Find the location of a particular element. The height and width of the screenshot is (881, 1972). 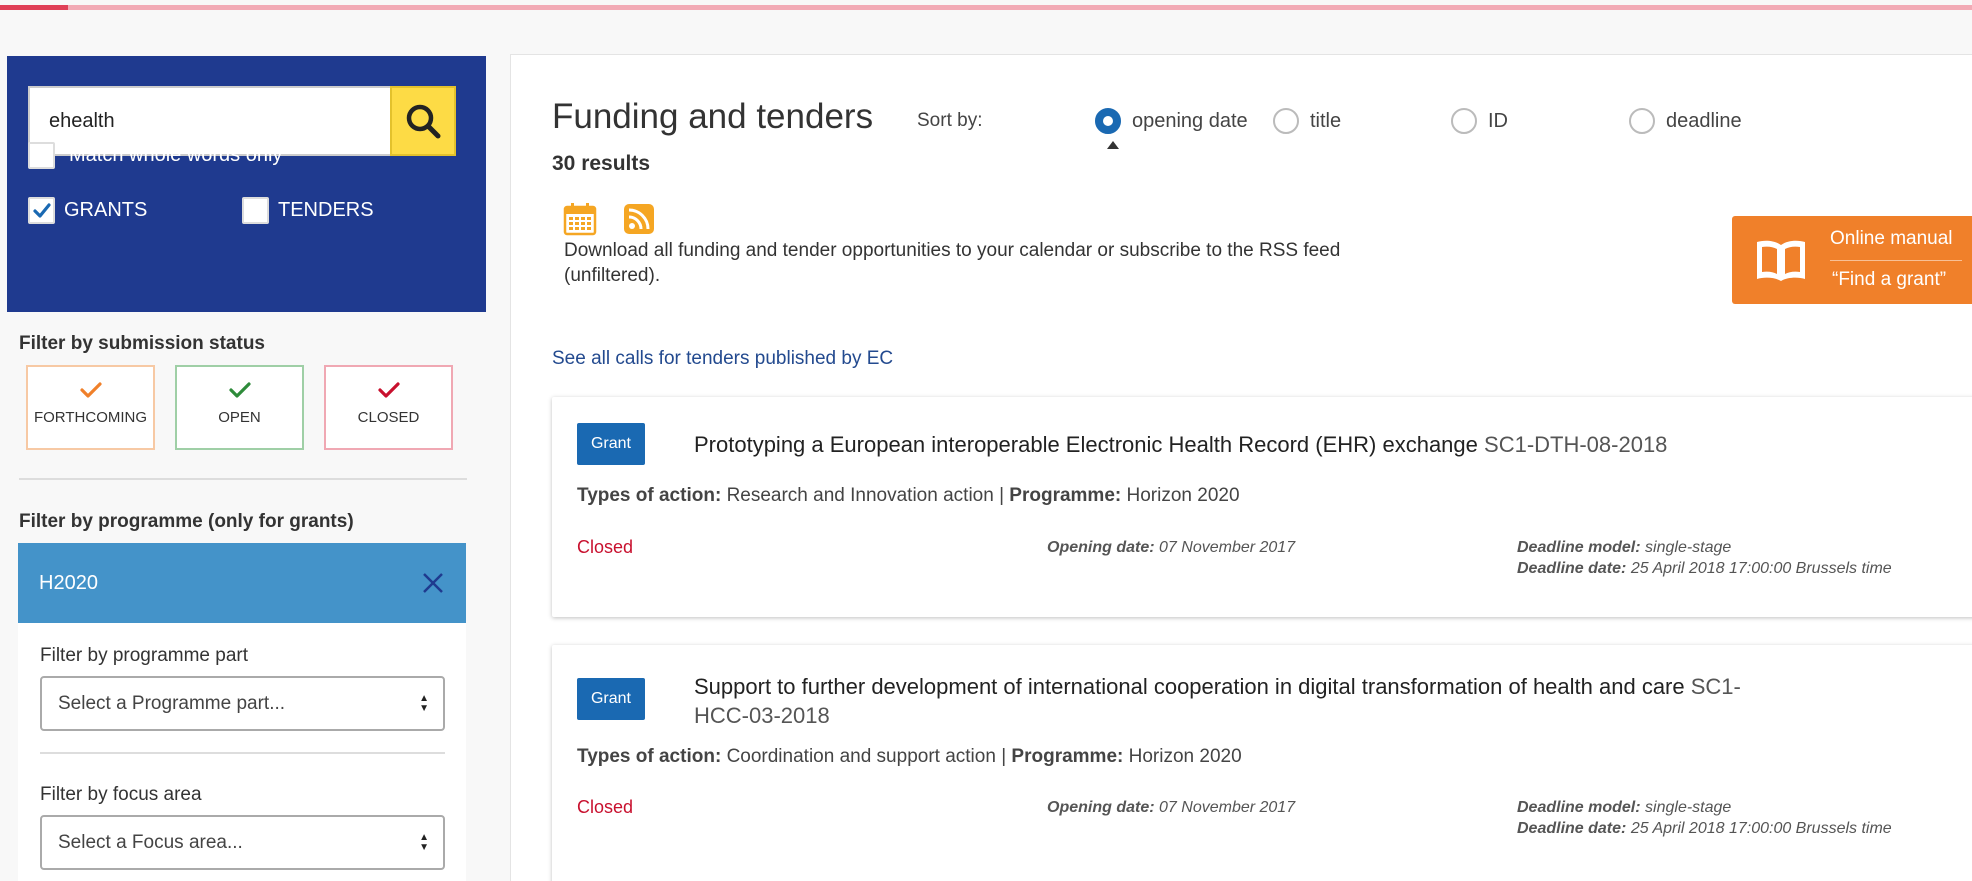

programme-box-divider is located at coordinates (242, 753).